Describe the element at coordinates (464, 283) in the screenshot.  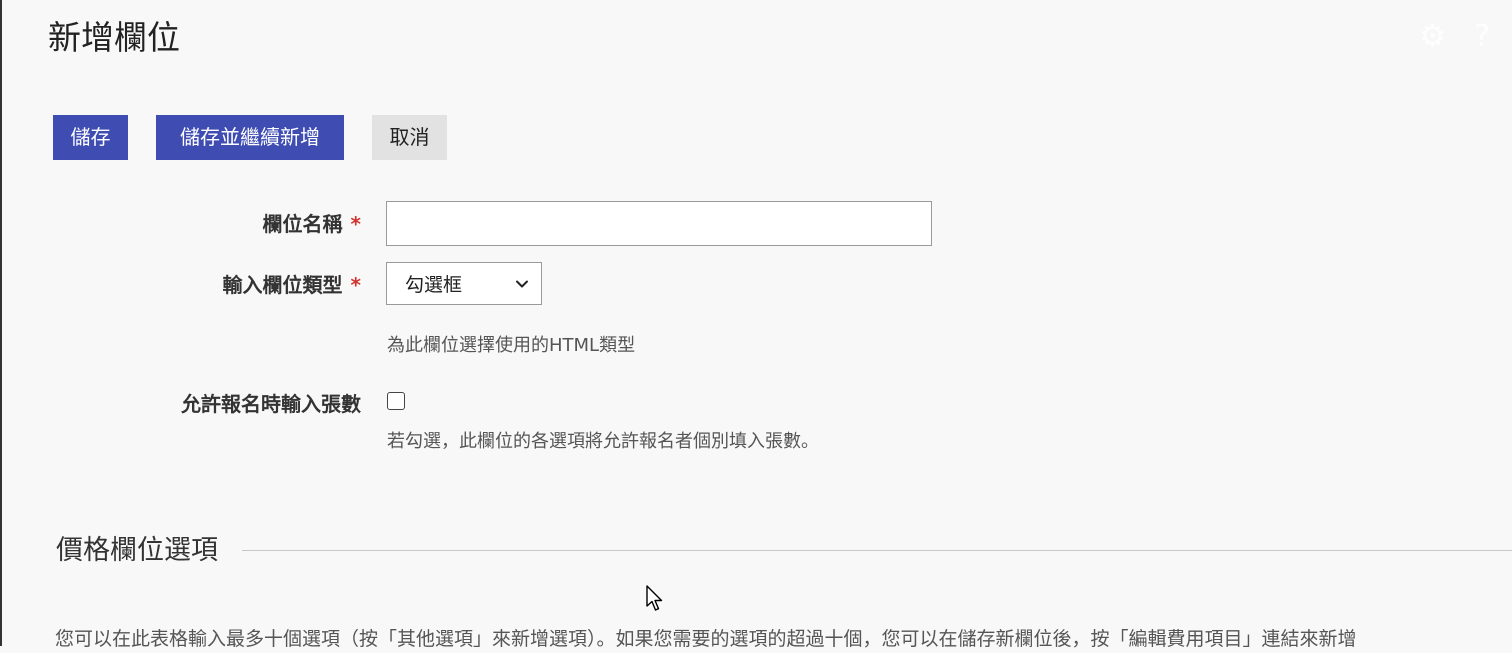
I see `input-type-select: 勾選框` at that location.